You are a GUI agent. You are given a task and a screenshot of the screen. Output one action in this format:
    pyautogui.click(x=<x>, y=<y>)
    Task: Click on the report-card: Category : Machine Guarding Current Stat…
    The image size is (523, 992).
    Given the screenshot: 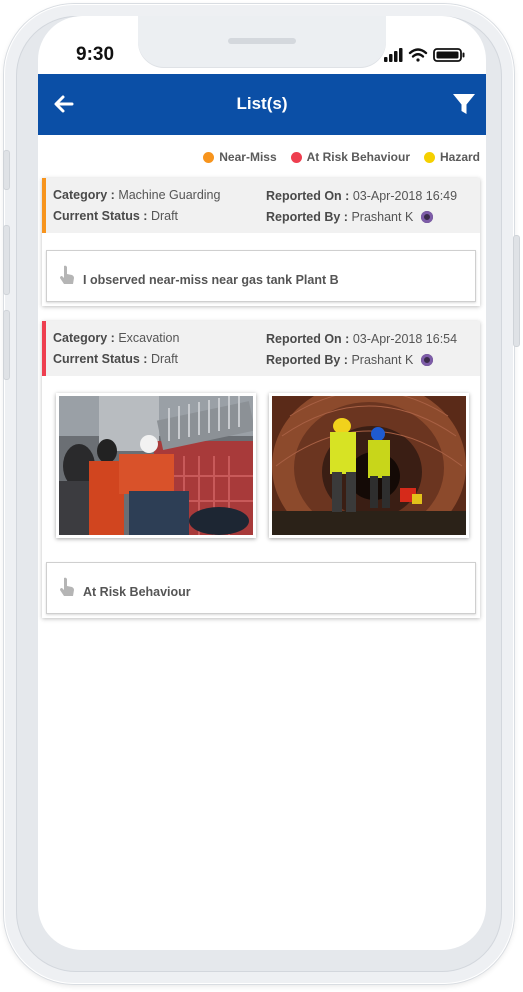 What is the action you would take?
    pyautogui.click(x=261, y=242)
    